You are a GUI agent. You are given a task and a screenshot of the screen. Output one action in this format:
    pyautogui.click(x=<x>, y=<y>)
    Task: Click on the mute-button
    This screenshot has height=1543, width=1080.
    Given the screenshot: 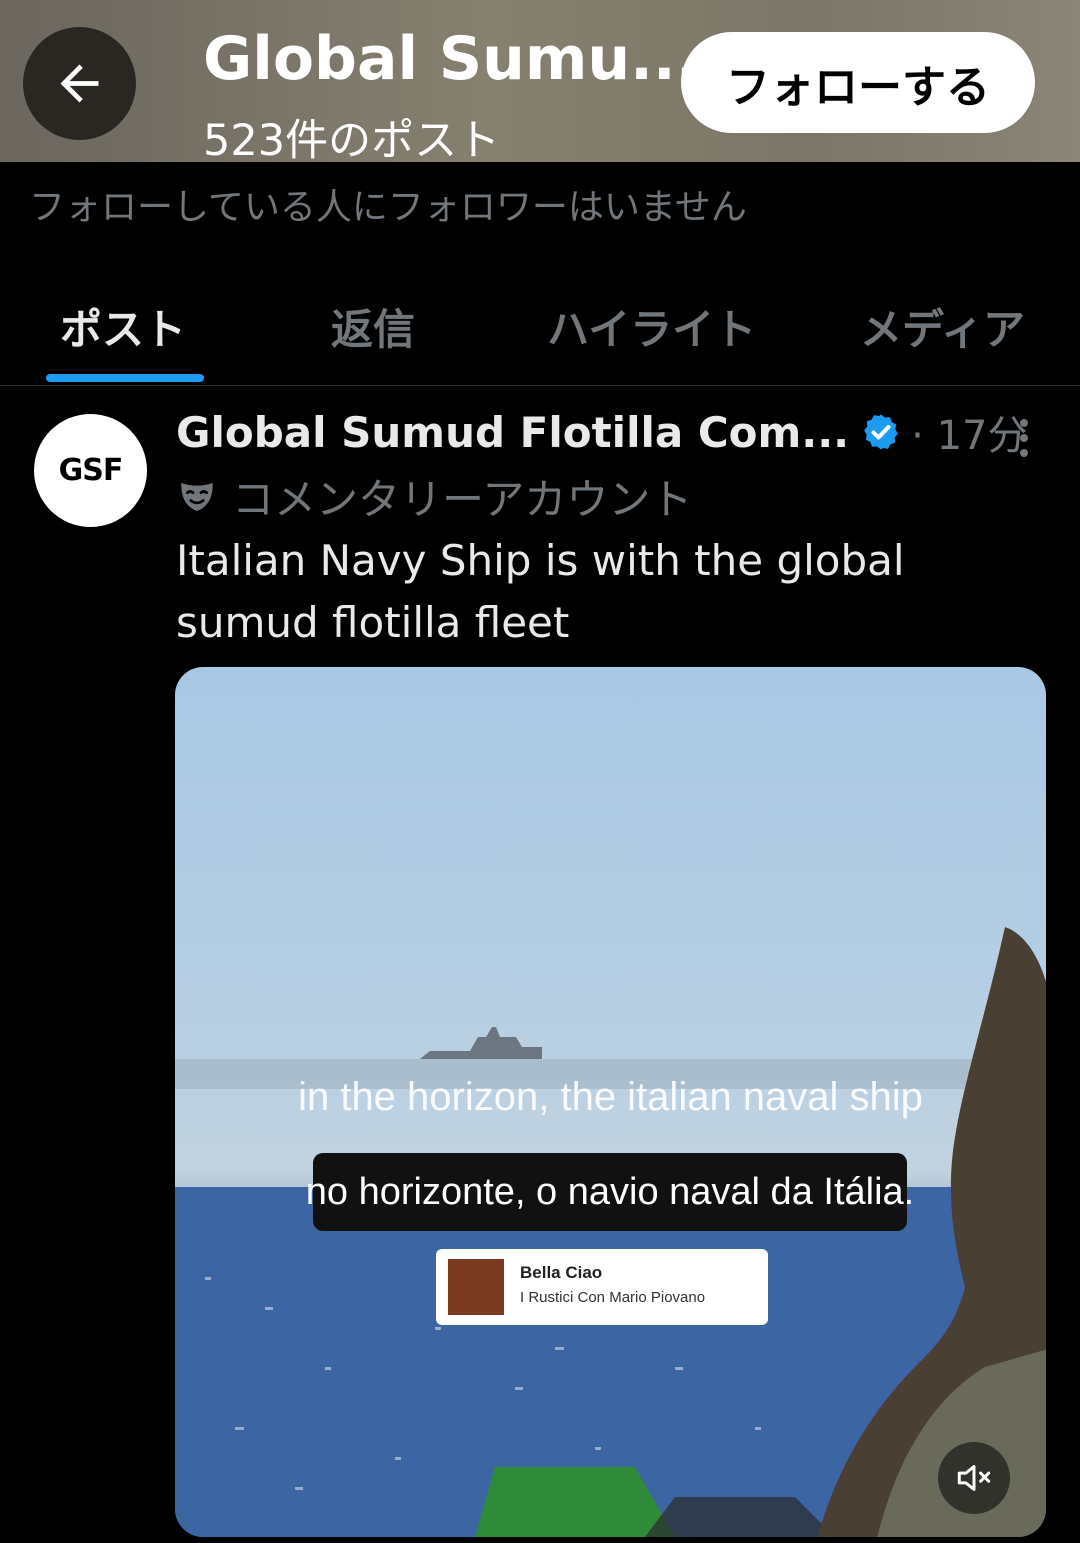 What is the action you would take?
    pyautogui.click(x=974, y=1478)
    